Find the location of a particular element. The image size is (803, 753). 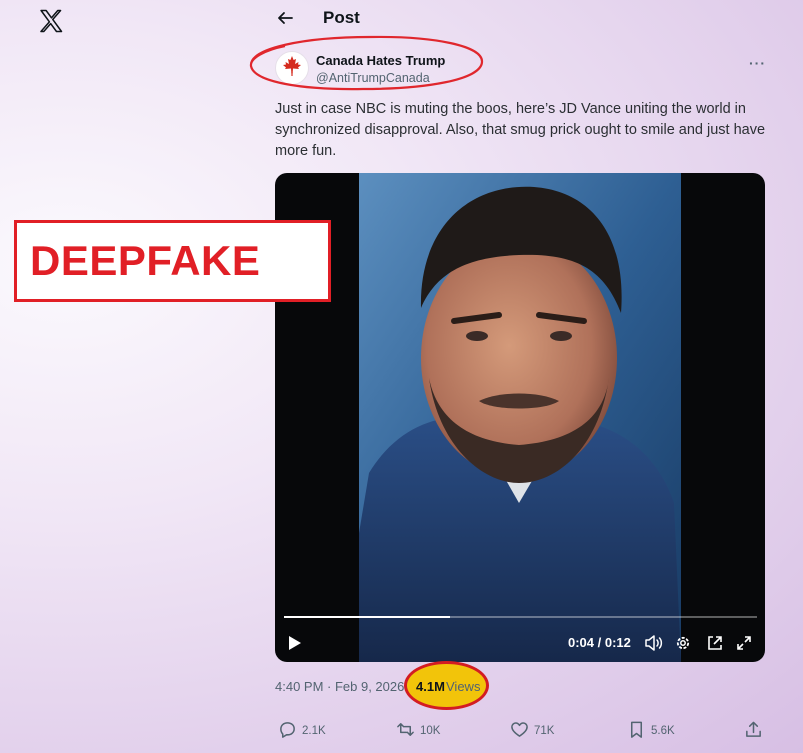

settings-gear-icon is located at coordinates (683, 643).